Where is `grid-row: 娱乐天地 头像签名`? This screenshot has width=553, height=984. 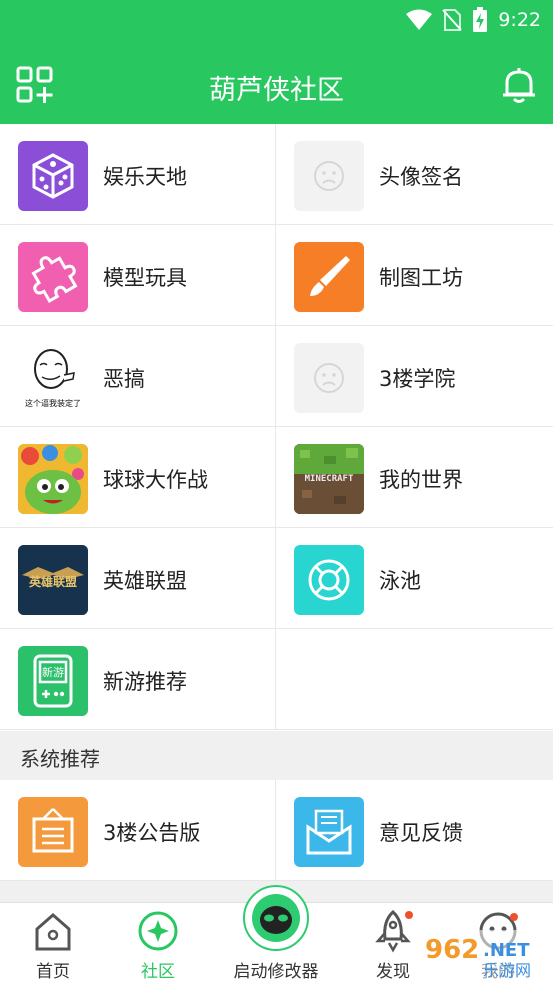 grid-row: 娱乐天地 头像签名 is located at coordinates (276, 174).